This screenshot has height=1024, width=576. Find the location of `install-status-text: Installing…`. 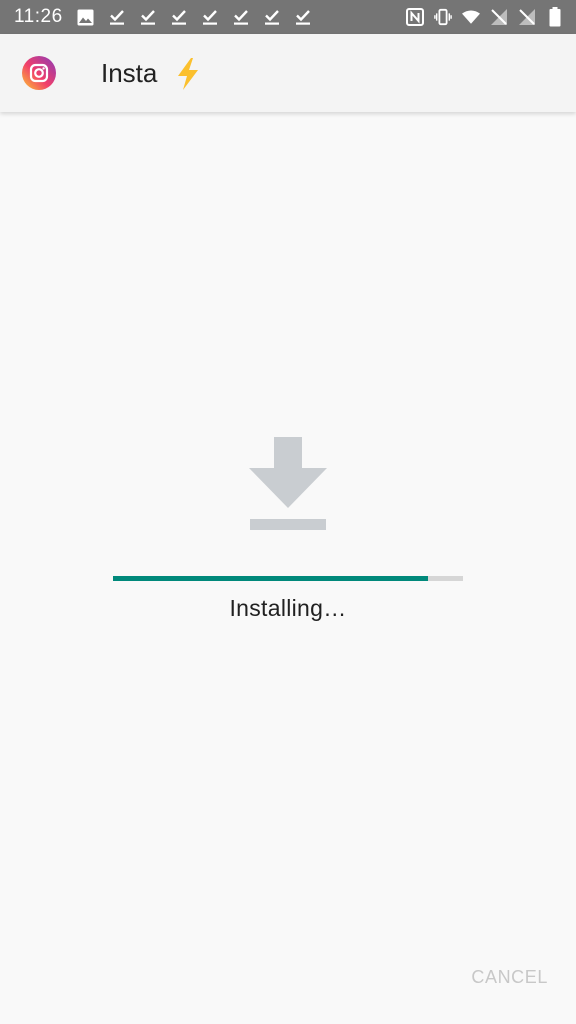

install-status-text: Installing… is located at coordinates (288, 608).